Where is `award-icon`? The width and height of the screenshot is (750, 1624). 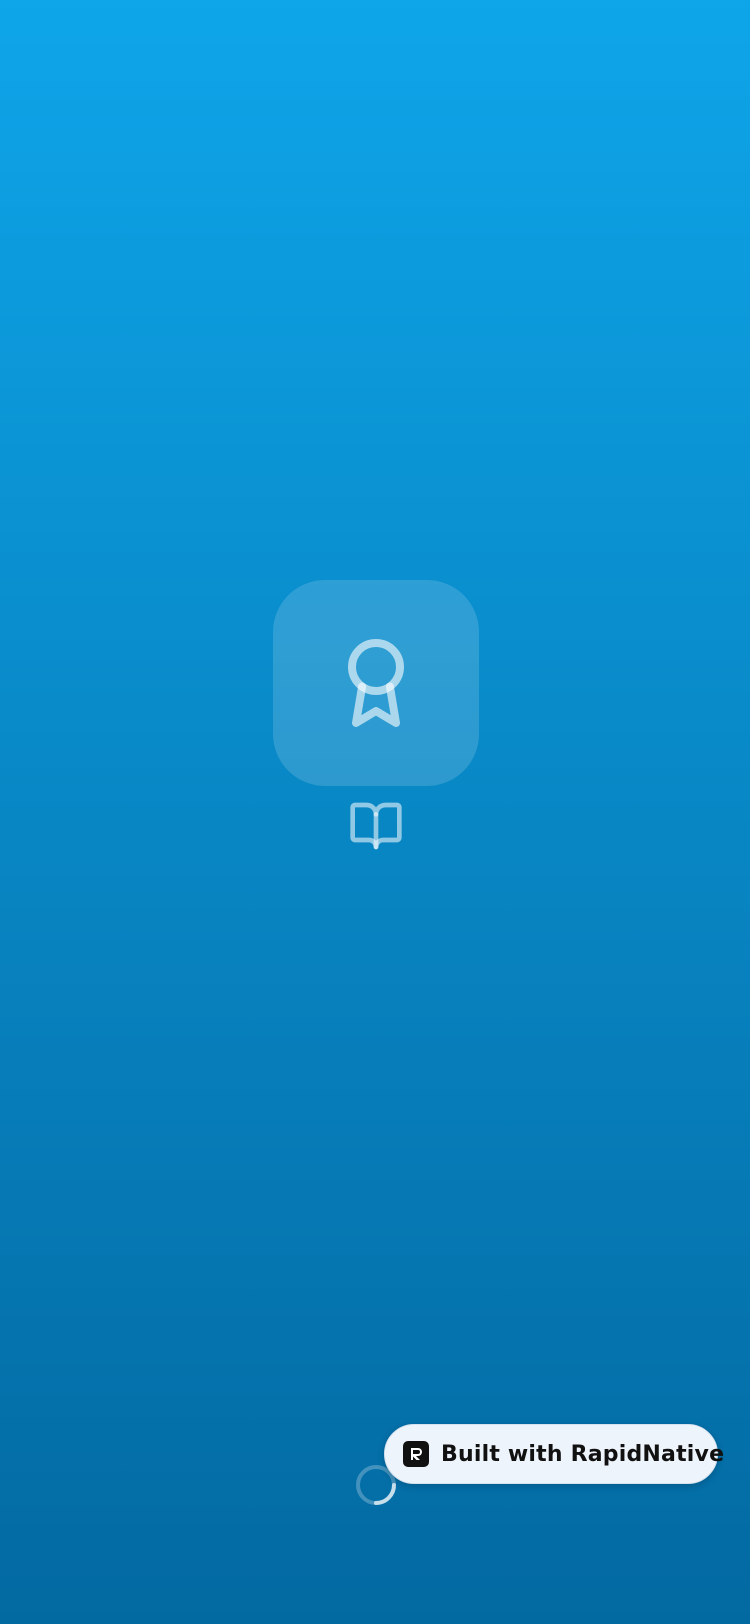
award-icon is located at coordinates (376, 683).